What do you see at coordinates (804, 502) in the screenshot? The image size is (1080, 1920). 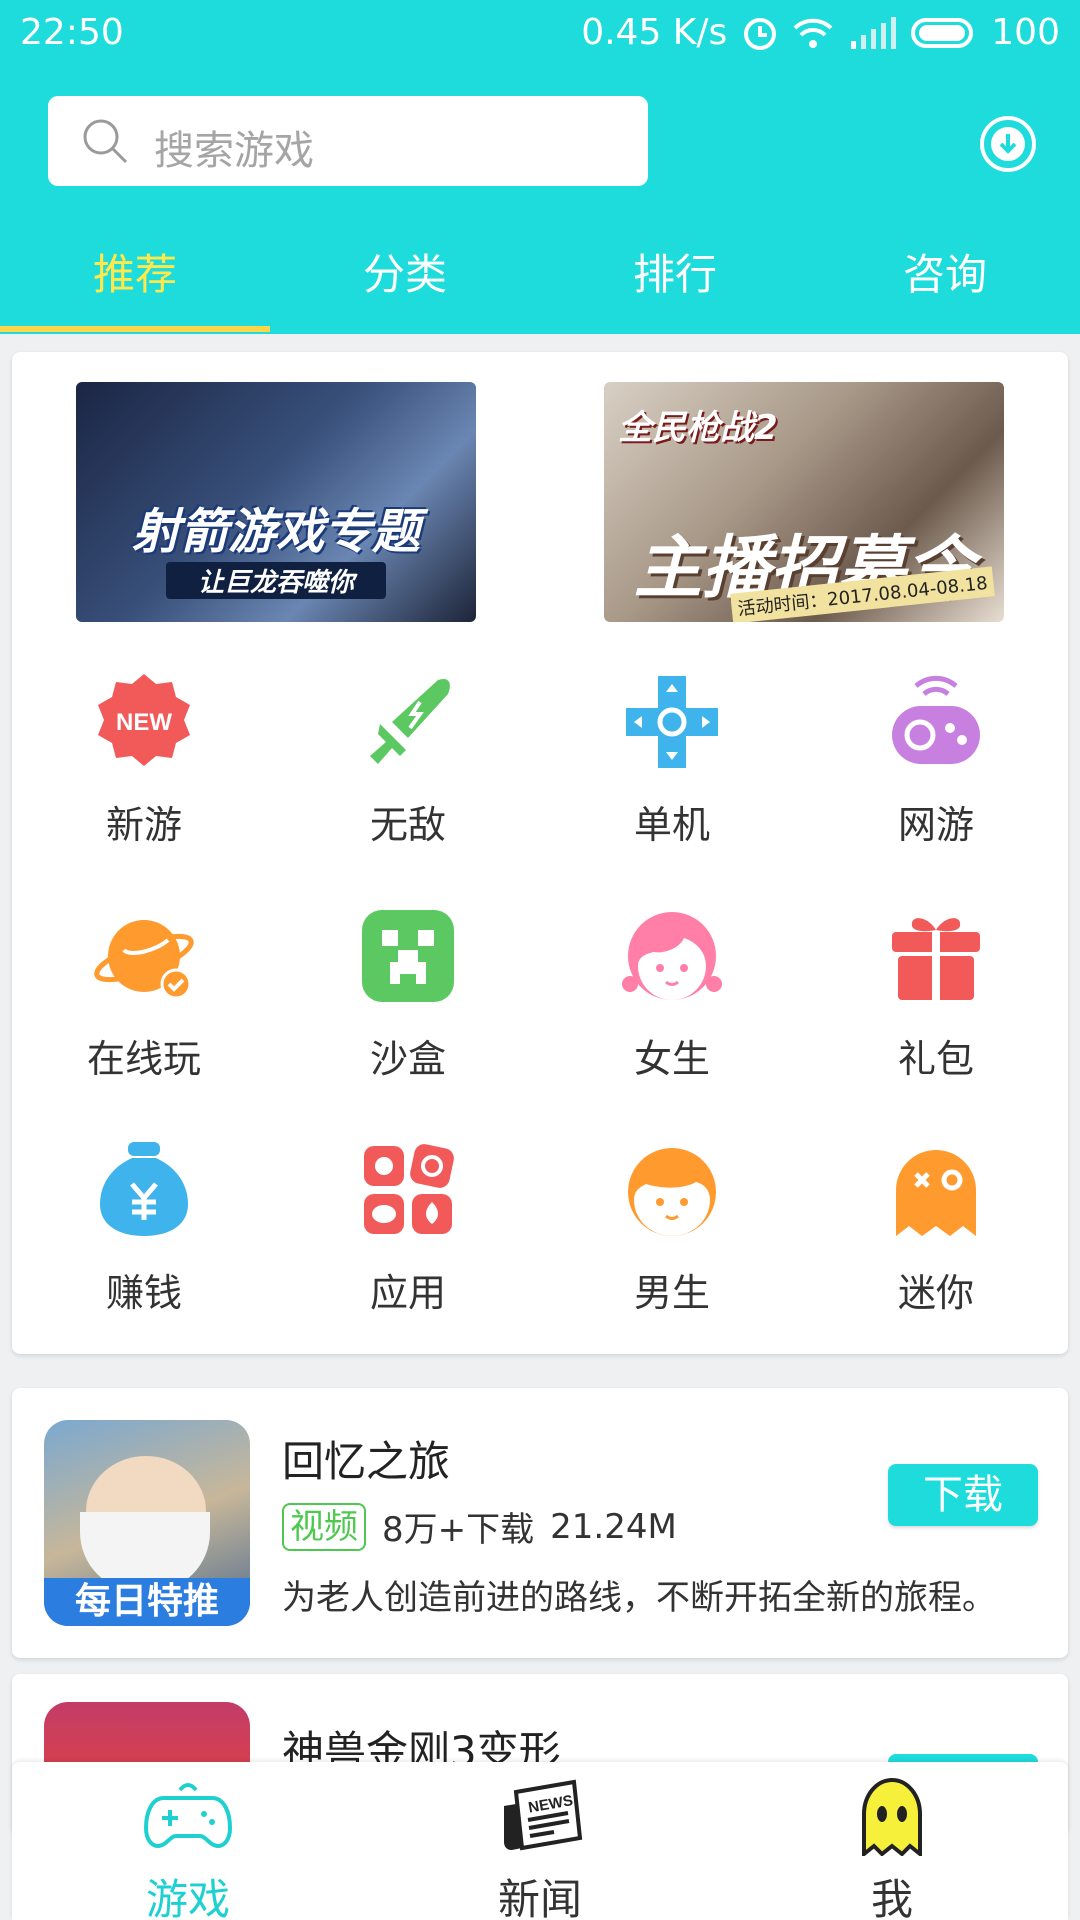 I see `banner-streamer-recruit: 全民枪战2 主播招募令 活动时间：2017.08.04-08.18` at bounding box center [804, 502].